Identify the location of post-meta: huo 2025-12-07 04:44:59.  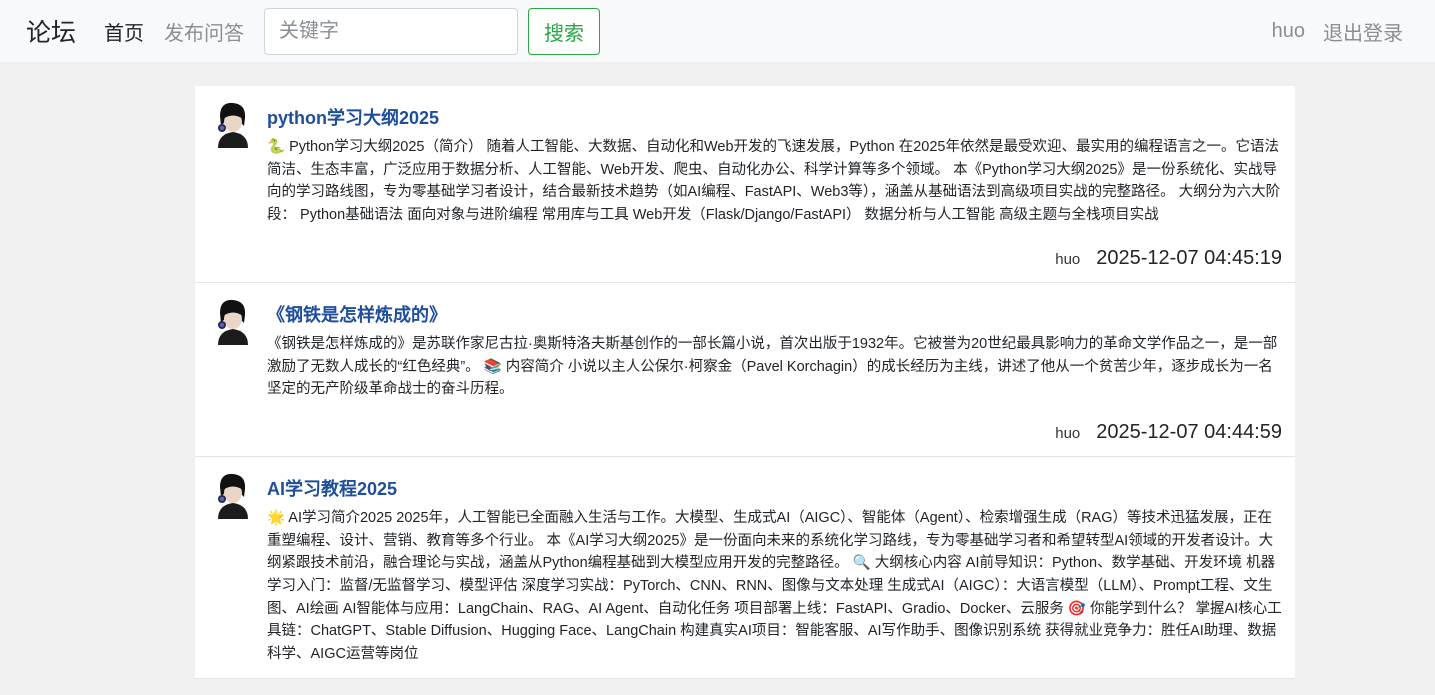
(774, 432).